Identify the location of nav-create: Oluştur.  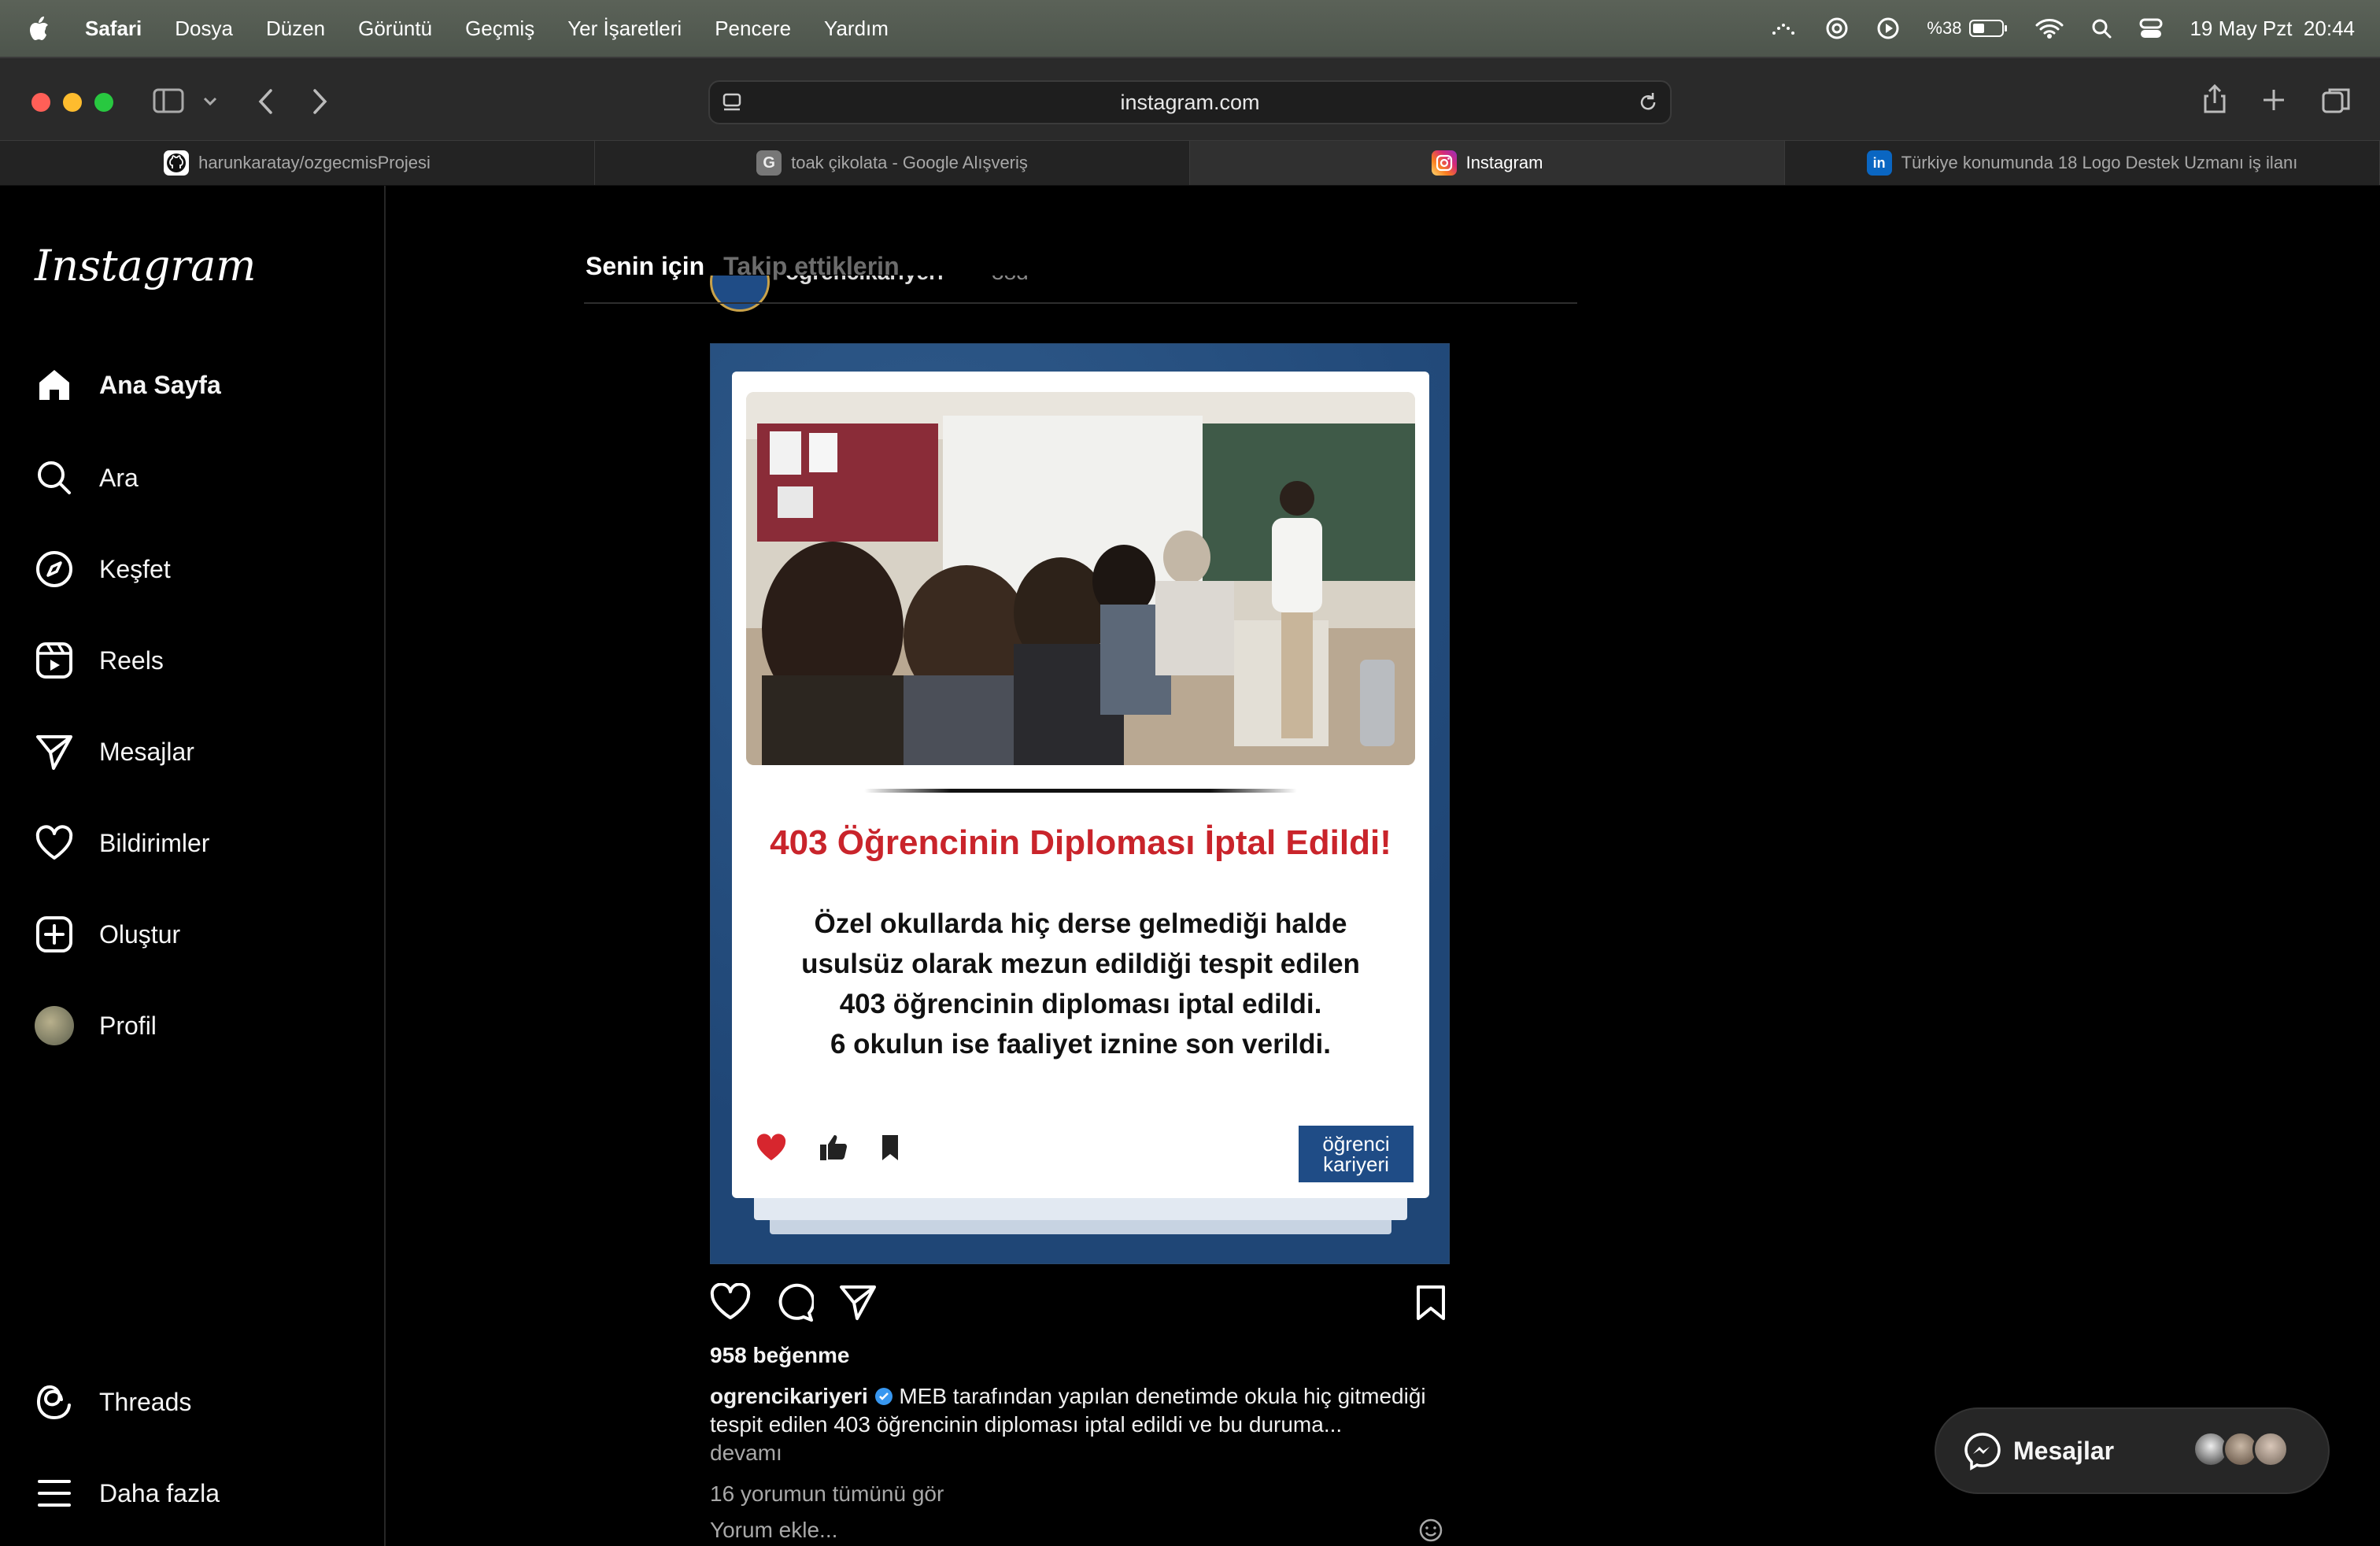
(108, 935).